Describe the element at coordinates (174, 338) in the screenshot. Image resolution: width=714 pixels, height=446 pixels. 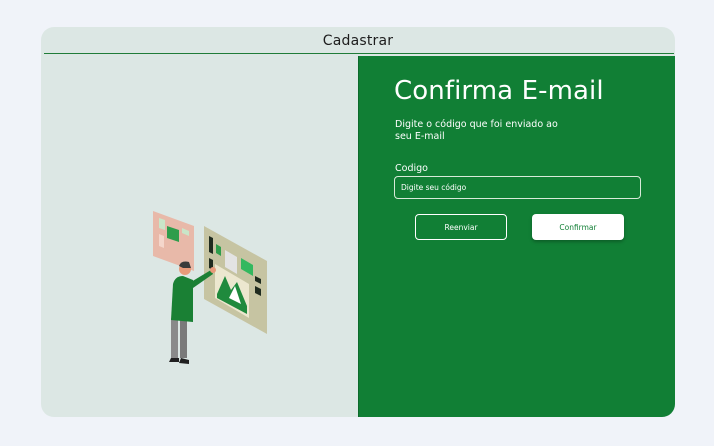
I see `person-leg-left` at that location.